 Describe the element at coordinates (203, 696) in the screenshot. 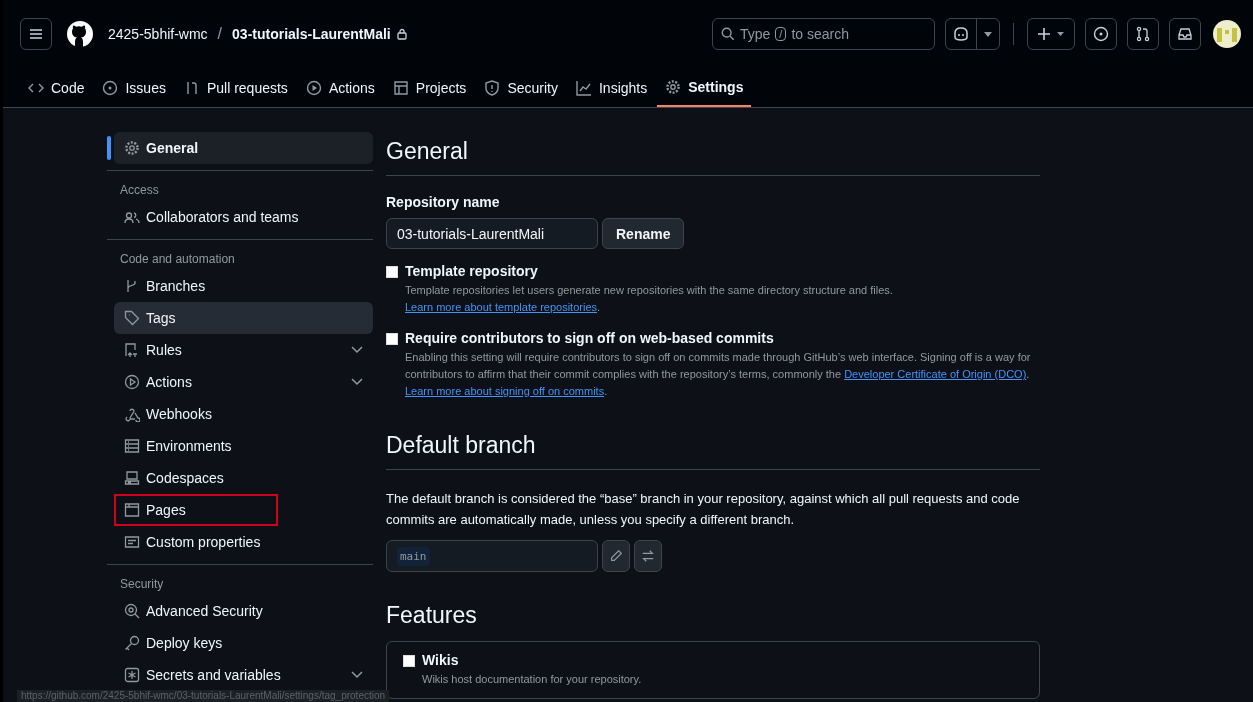

I see `status-url-tooltip: https://github.com/2425-5bhif-wmc/03-tutorials-LaurentMali/settings/tag_protection` at that location.